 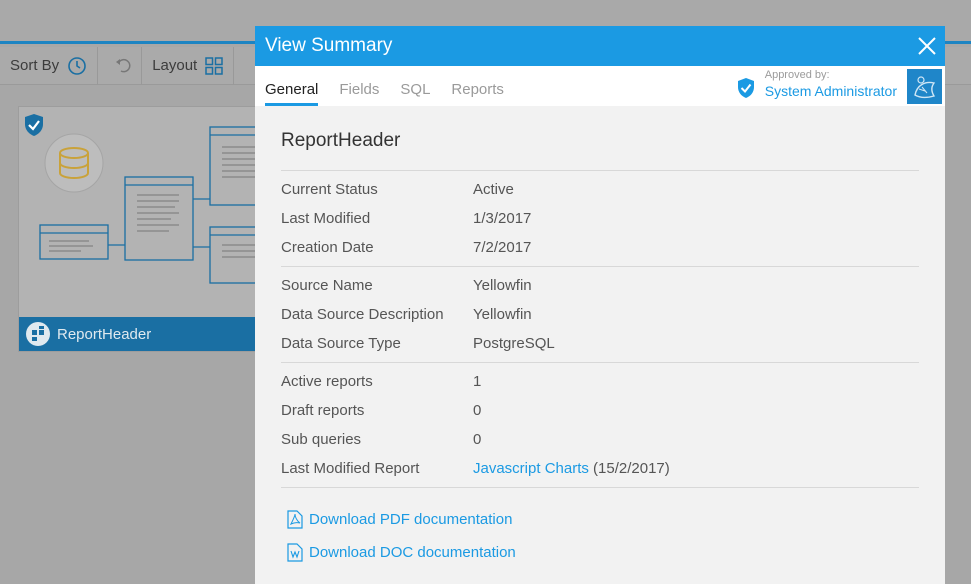 What do you see at coordinates (600, 285) in the screenshot?
I see `info-row: Source Name Yellowfin` at bounding box center [600, 285].